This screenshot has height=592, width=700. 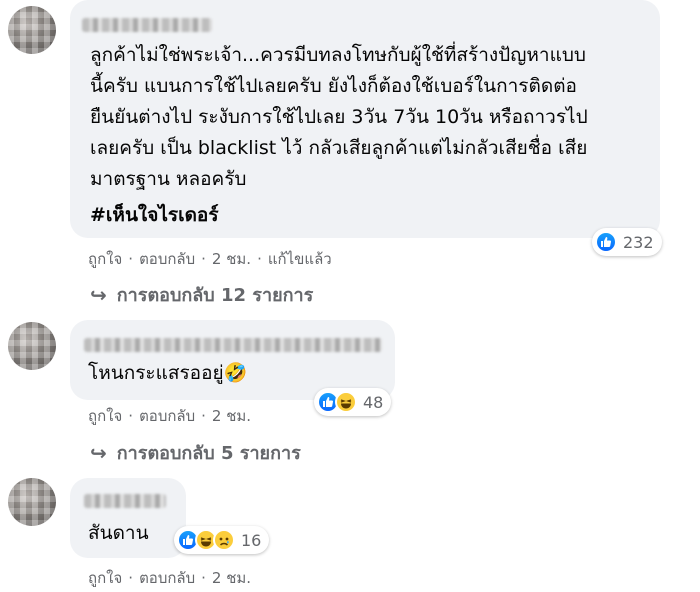 I want to click on replies-count-label: การตอบกลับ 5 รายการ, so click(x=208, y=453).